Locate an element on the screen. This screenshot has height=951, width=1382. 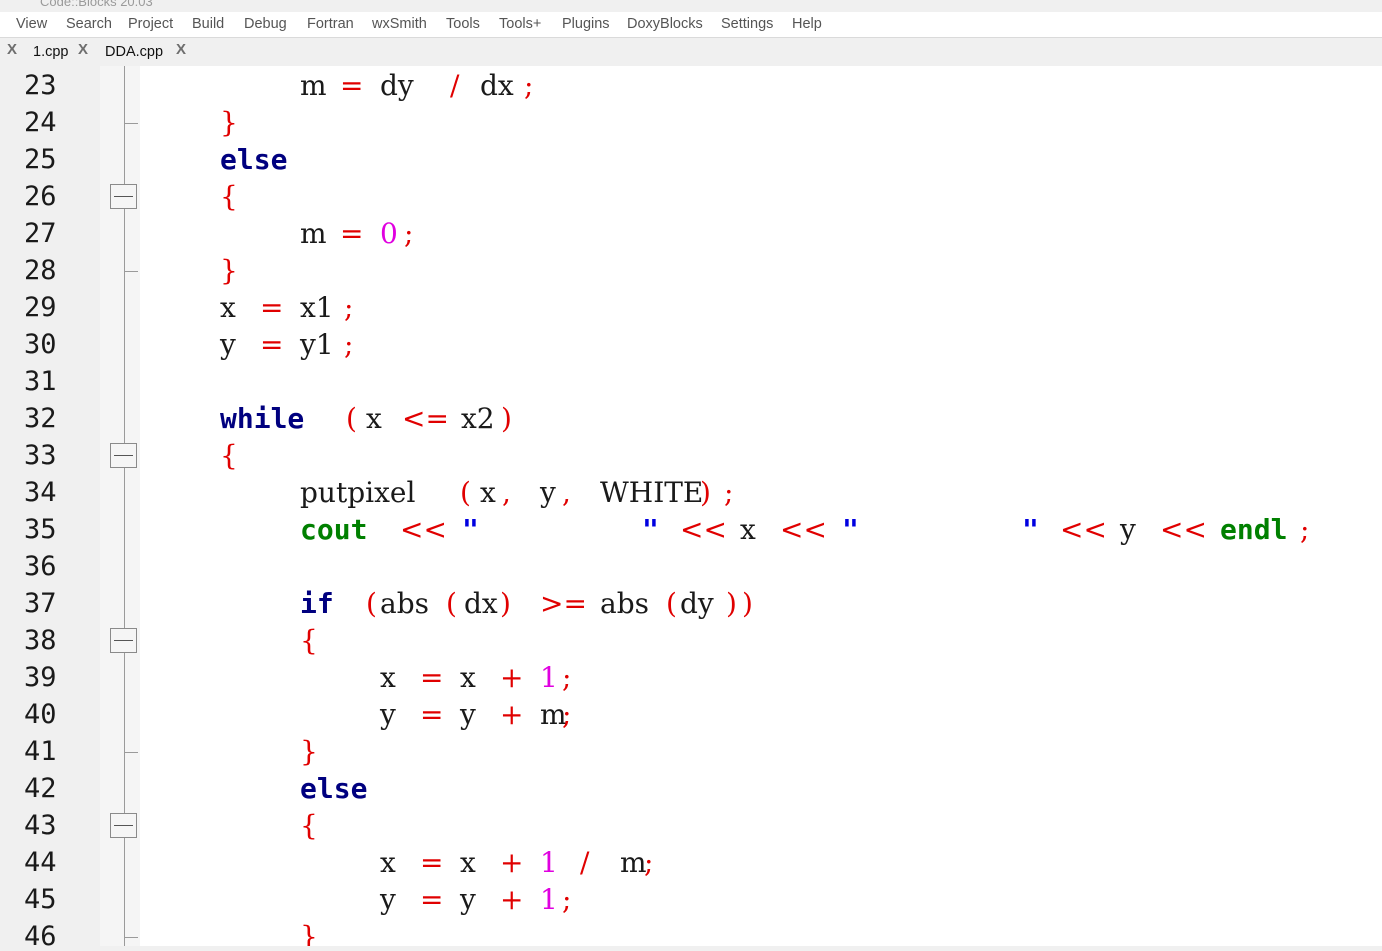
line-number: 40 is located at coordinates (40, 714).